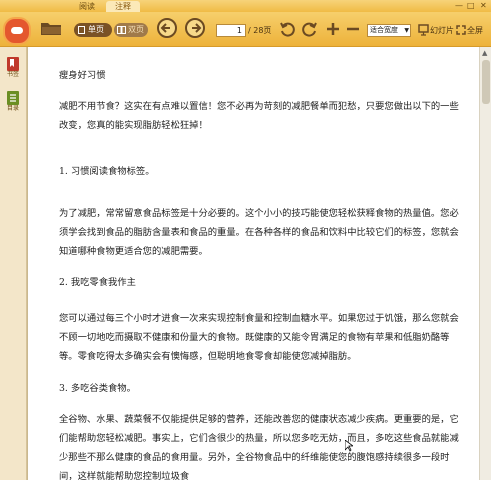 The width and height of the screenshot is (491, 480). What do you see at coordinates (96, 29) in the screenshot?
I see `single-page-label: 单页` at bounding box center [96, 29].